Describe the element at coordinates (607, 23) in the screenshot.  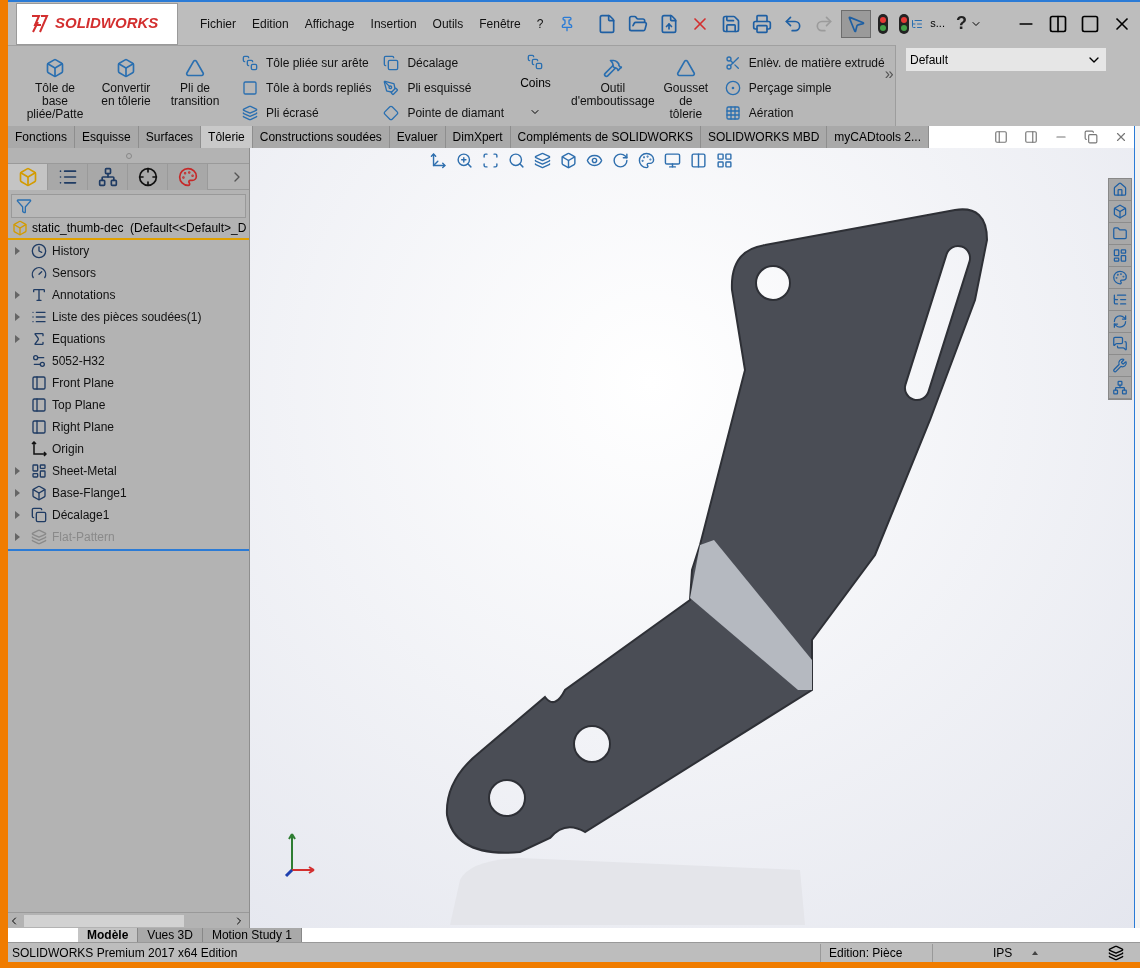
I see `new-file-icon` at that location.